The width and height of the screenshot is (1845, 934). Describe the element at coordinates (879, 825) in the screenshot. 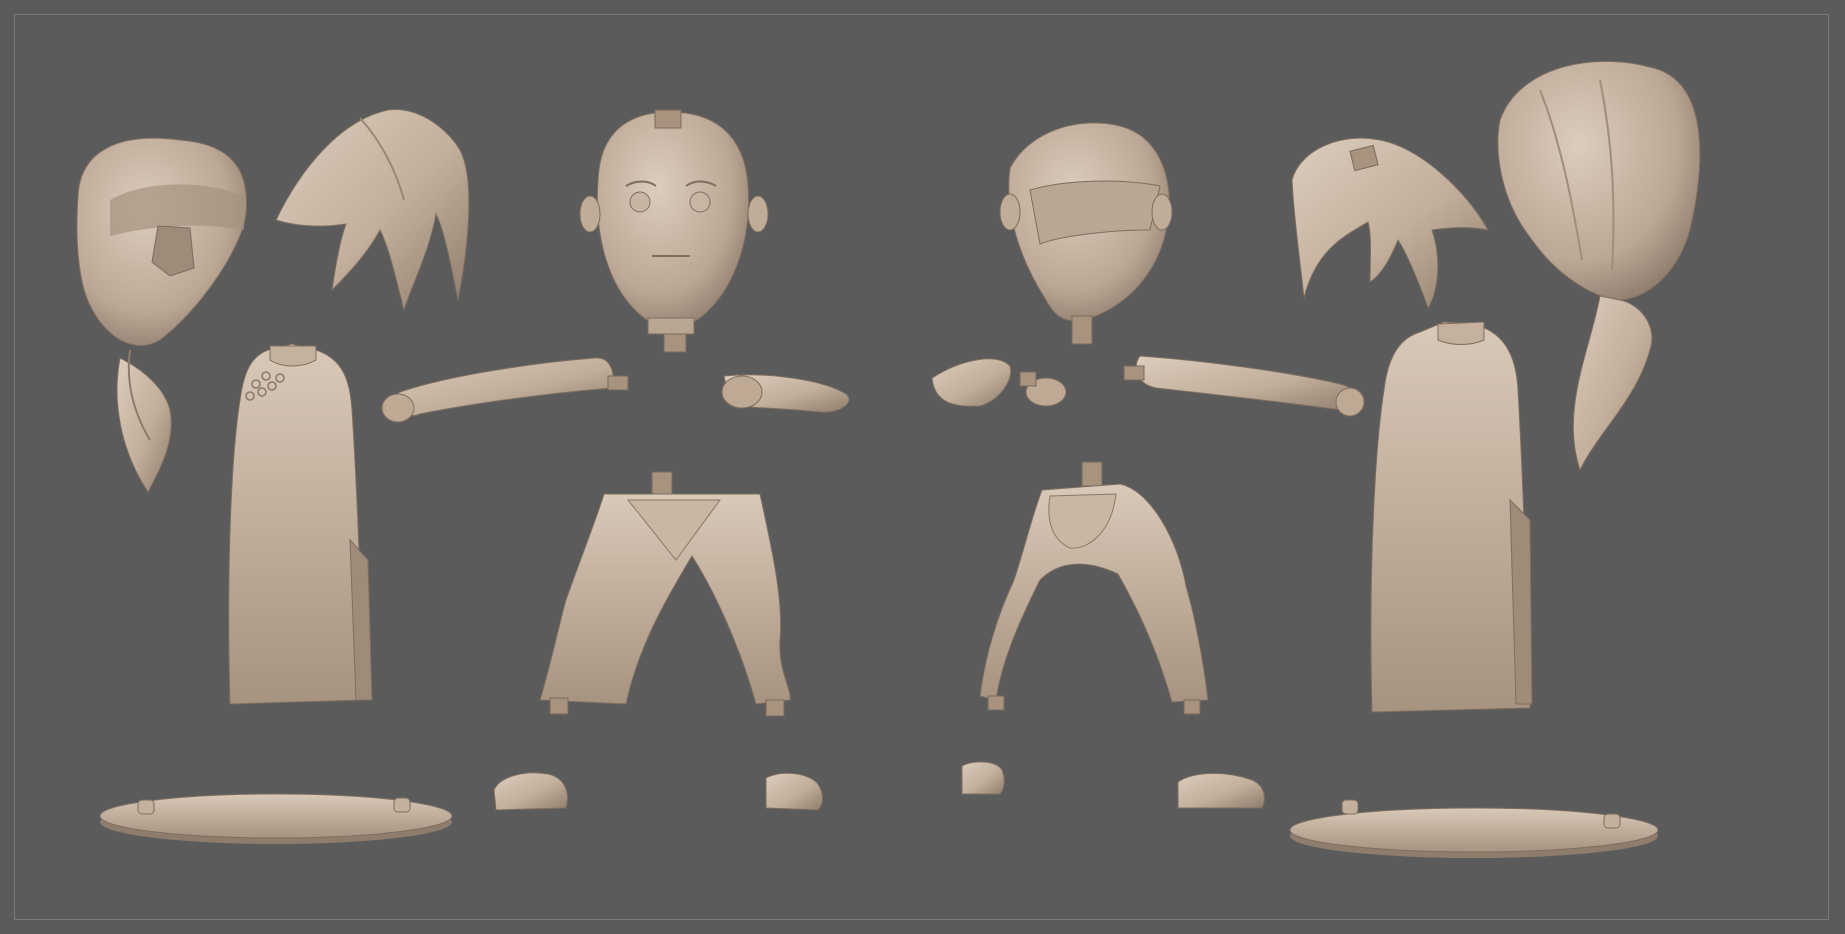

I see `bases` at that location.